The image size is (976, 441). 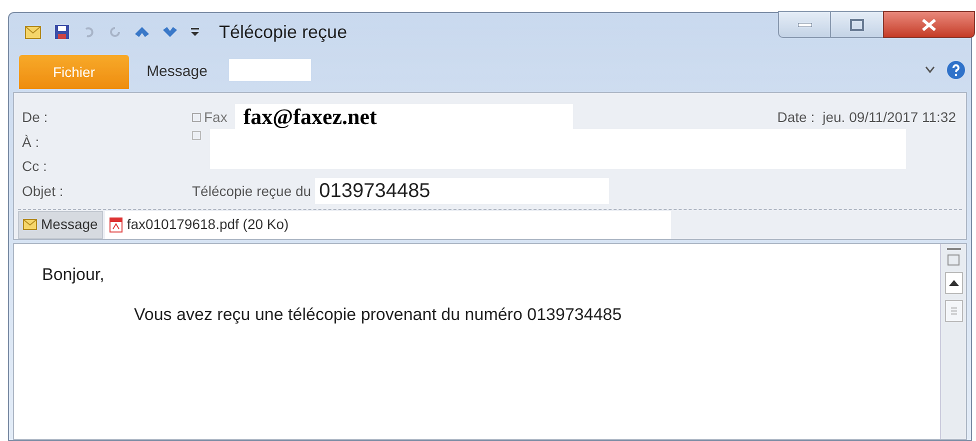 I want to click on subject-number: 0139734485, so click(x=462, y=191).